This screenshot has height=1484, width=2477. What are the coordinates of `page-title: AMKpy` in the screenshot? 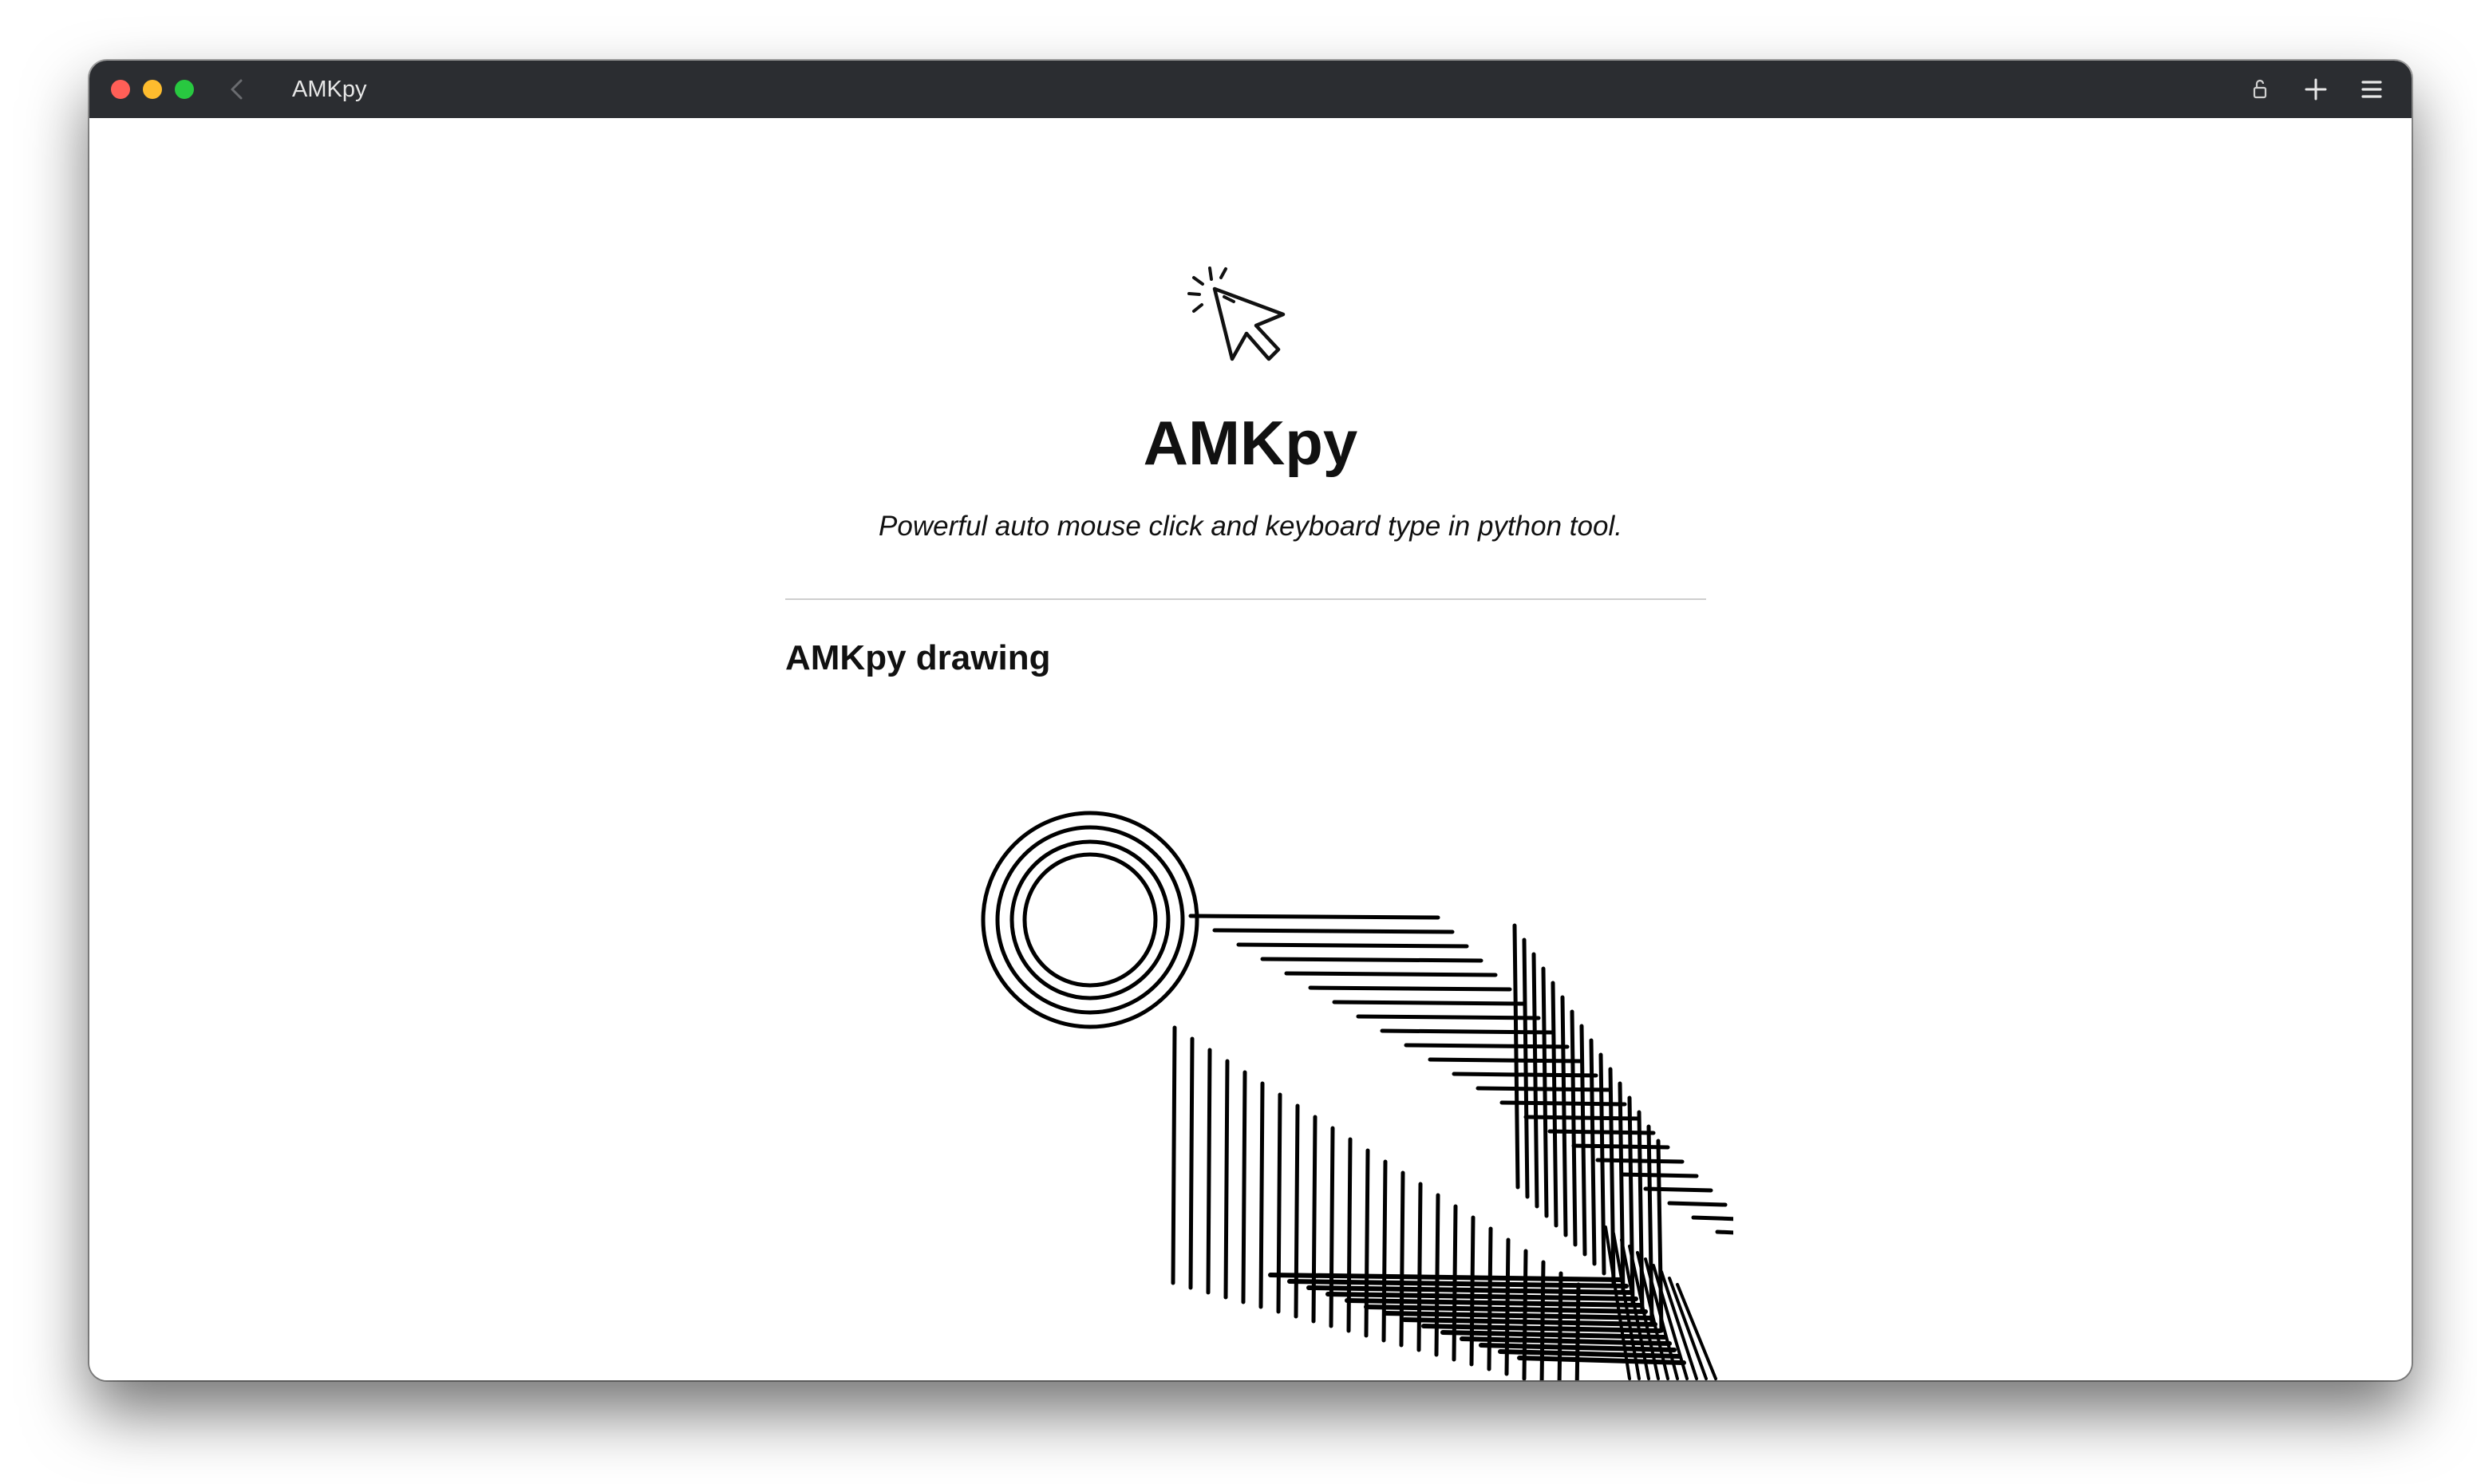 It's located at (1250, 443).